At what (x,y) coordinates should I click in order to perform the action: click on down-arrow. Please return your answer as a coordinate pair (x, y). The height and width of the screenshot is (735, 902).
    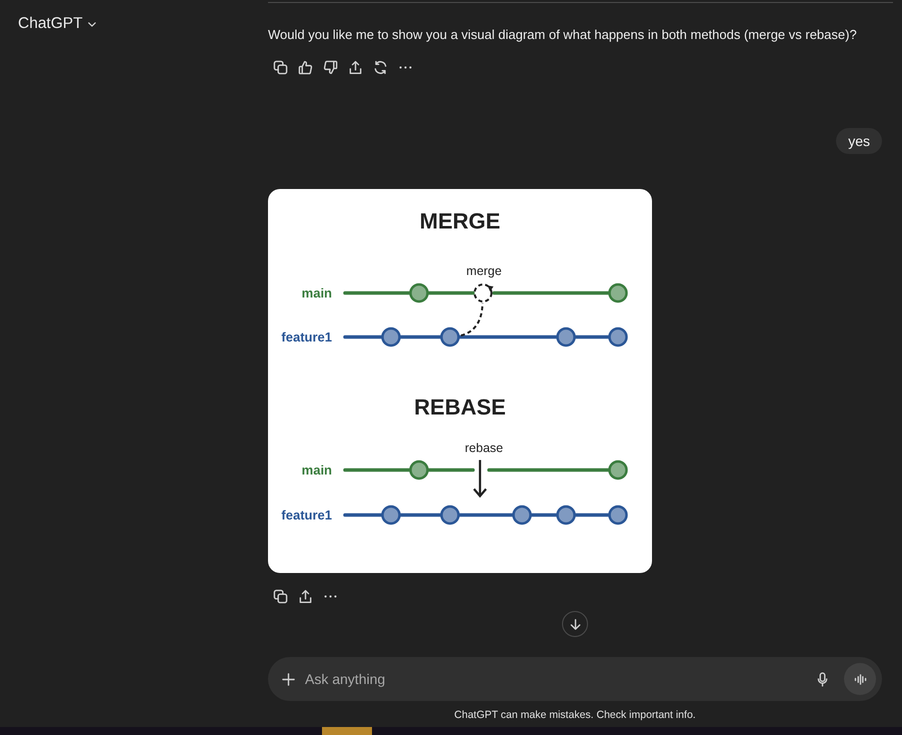
    Looking at the image, I should click on (480, 479).